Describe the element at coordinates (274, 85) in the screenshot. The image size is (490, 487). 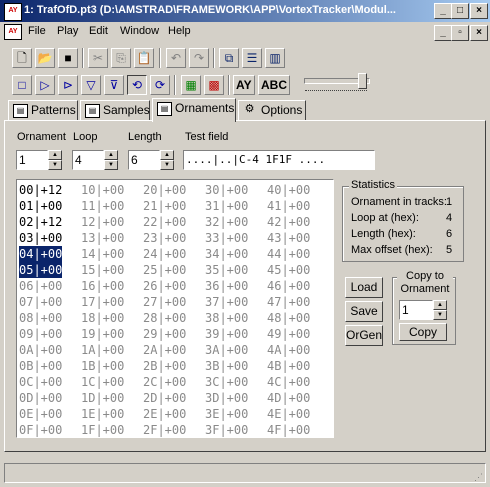
I see `abc-mode-button: ABC` at that location.